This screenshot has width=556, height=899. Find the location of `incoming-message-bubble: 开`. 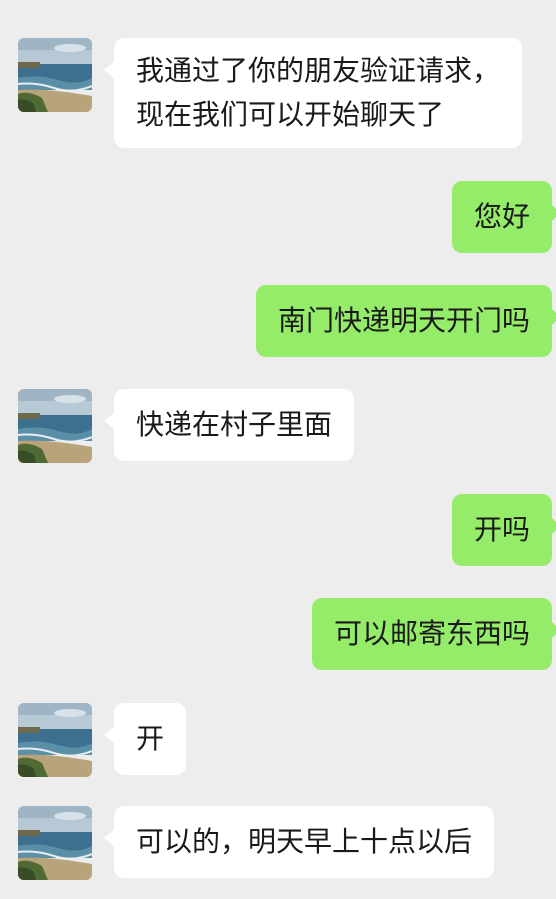

incoming-message-bubble: 开 is located at coordinates (145, 739).